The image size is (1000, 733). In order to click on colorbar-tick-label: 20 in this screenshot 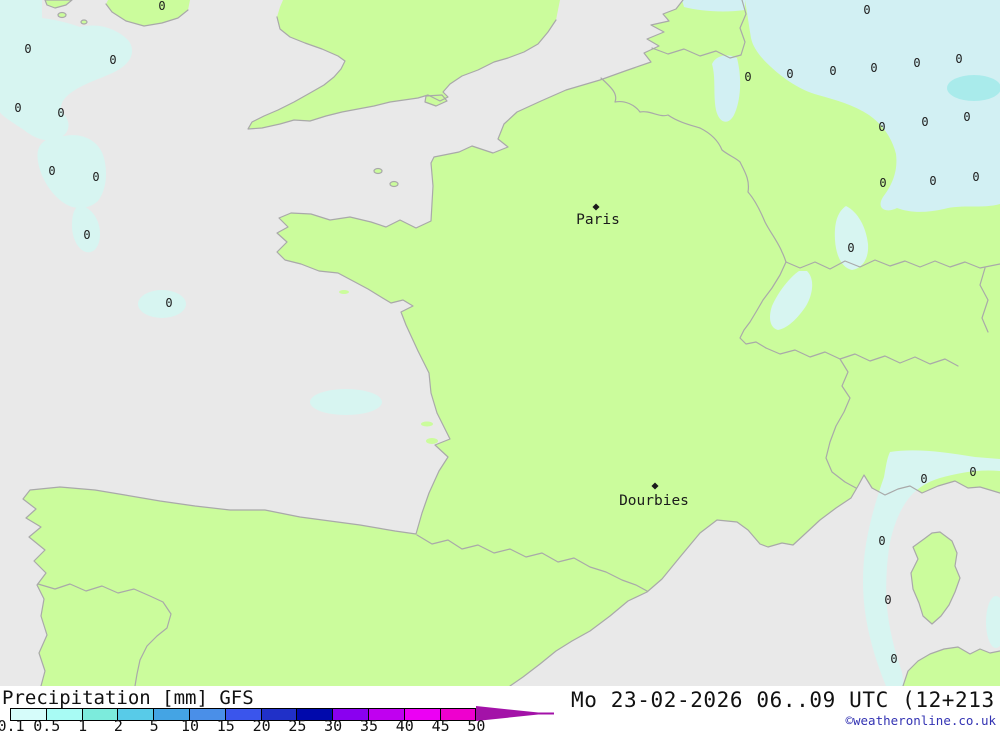, I will do `click(261, 725)`.